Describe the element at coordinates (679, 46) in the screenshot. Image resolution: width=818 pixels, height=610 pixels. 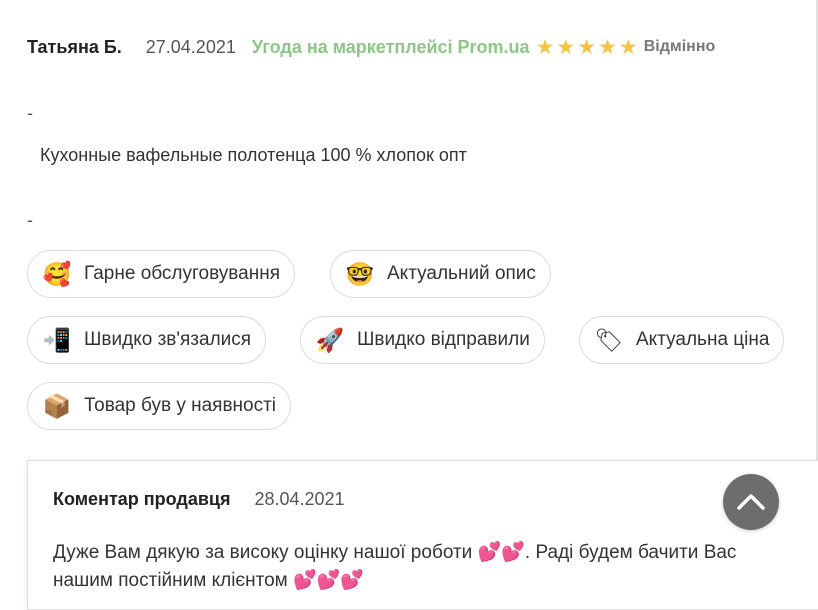
I see `rating-text: Відмінно` at that location.